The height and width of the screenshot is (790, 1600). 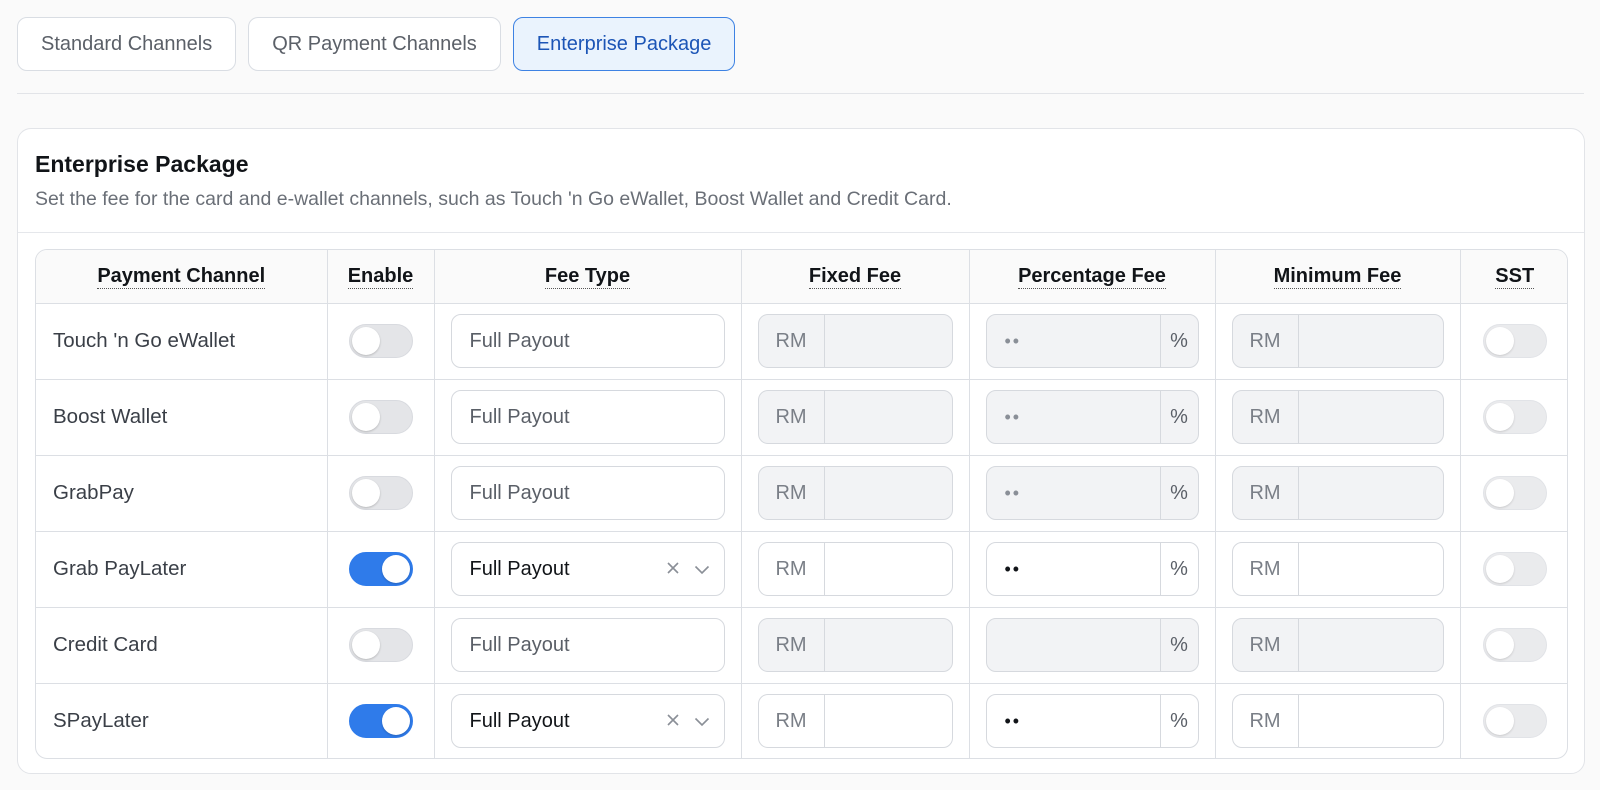 I want to click on card-title: Enterprise Package, so click(x=142, y=164).